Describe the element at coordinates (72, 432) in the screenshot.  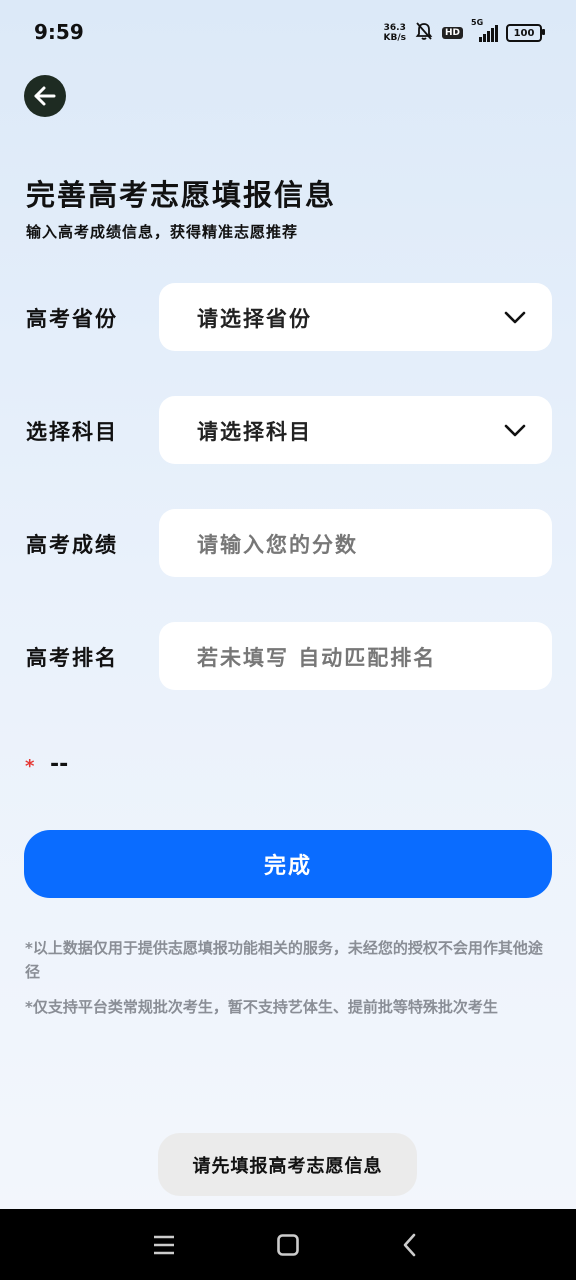
I see `subject-label: 选择科目` at that location.